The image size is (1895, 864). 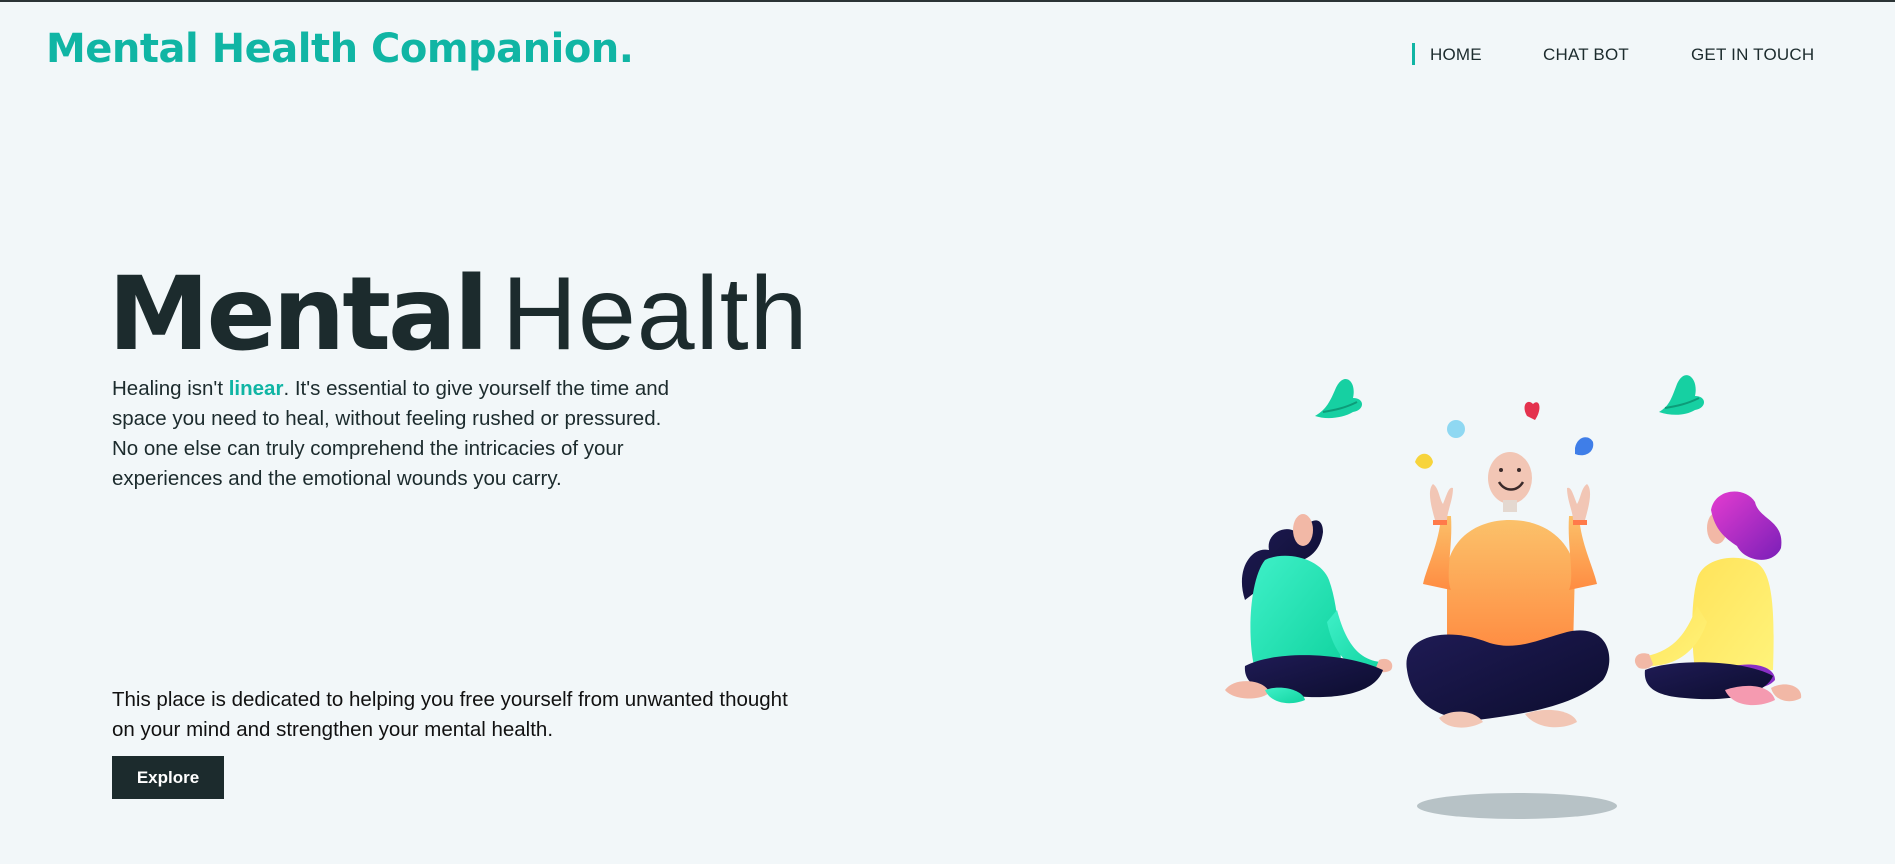 What do you see at coordinates (1681, 395) in the screenshot?
I see `bird-right-icon` at bounding box center [1681, 395].